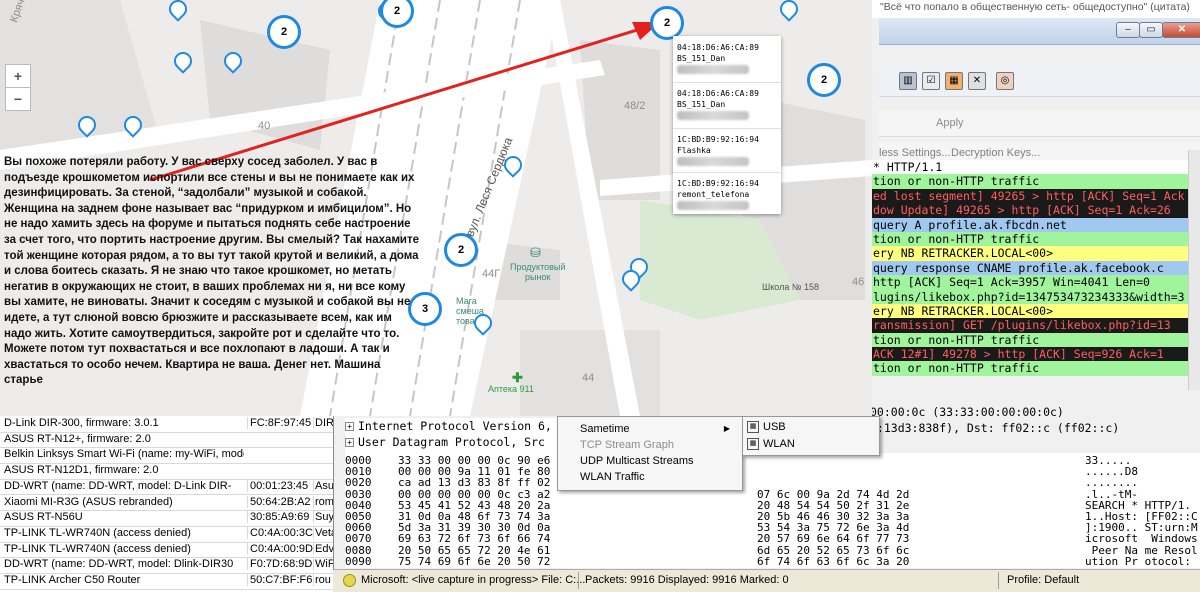  Describe the element at coordinates (1039, 31) in the screenshot. I see `window-titlebar: – ▭ ✕` at that location.